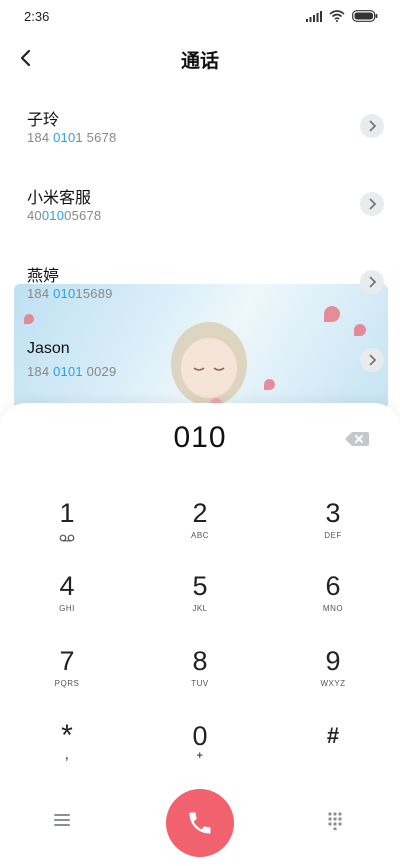 This screenshot has height=866, width=400. What do you see at coordinates (64, 215) in the screenshot?
I see `contact-number: 4001005678` at bounding box center [64, 215].